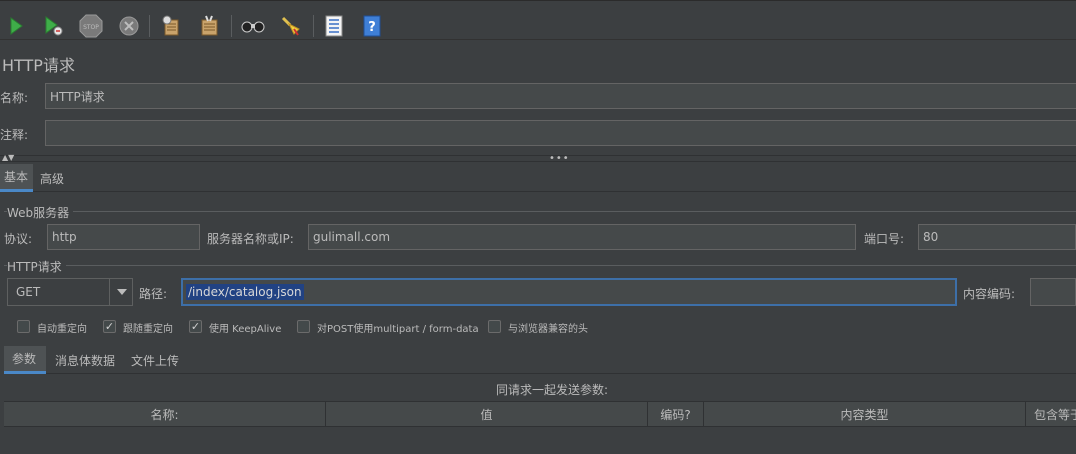  Describe the element at coordinates (16, 26) in the screenshot. I see `start-icon` at that location.